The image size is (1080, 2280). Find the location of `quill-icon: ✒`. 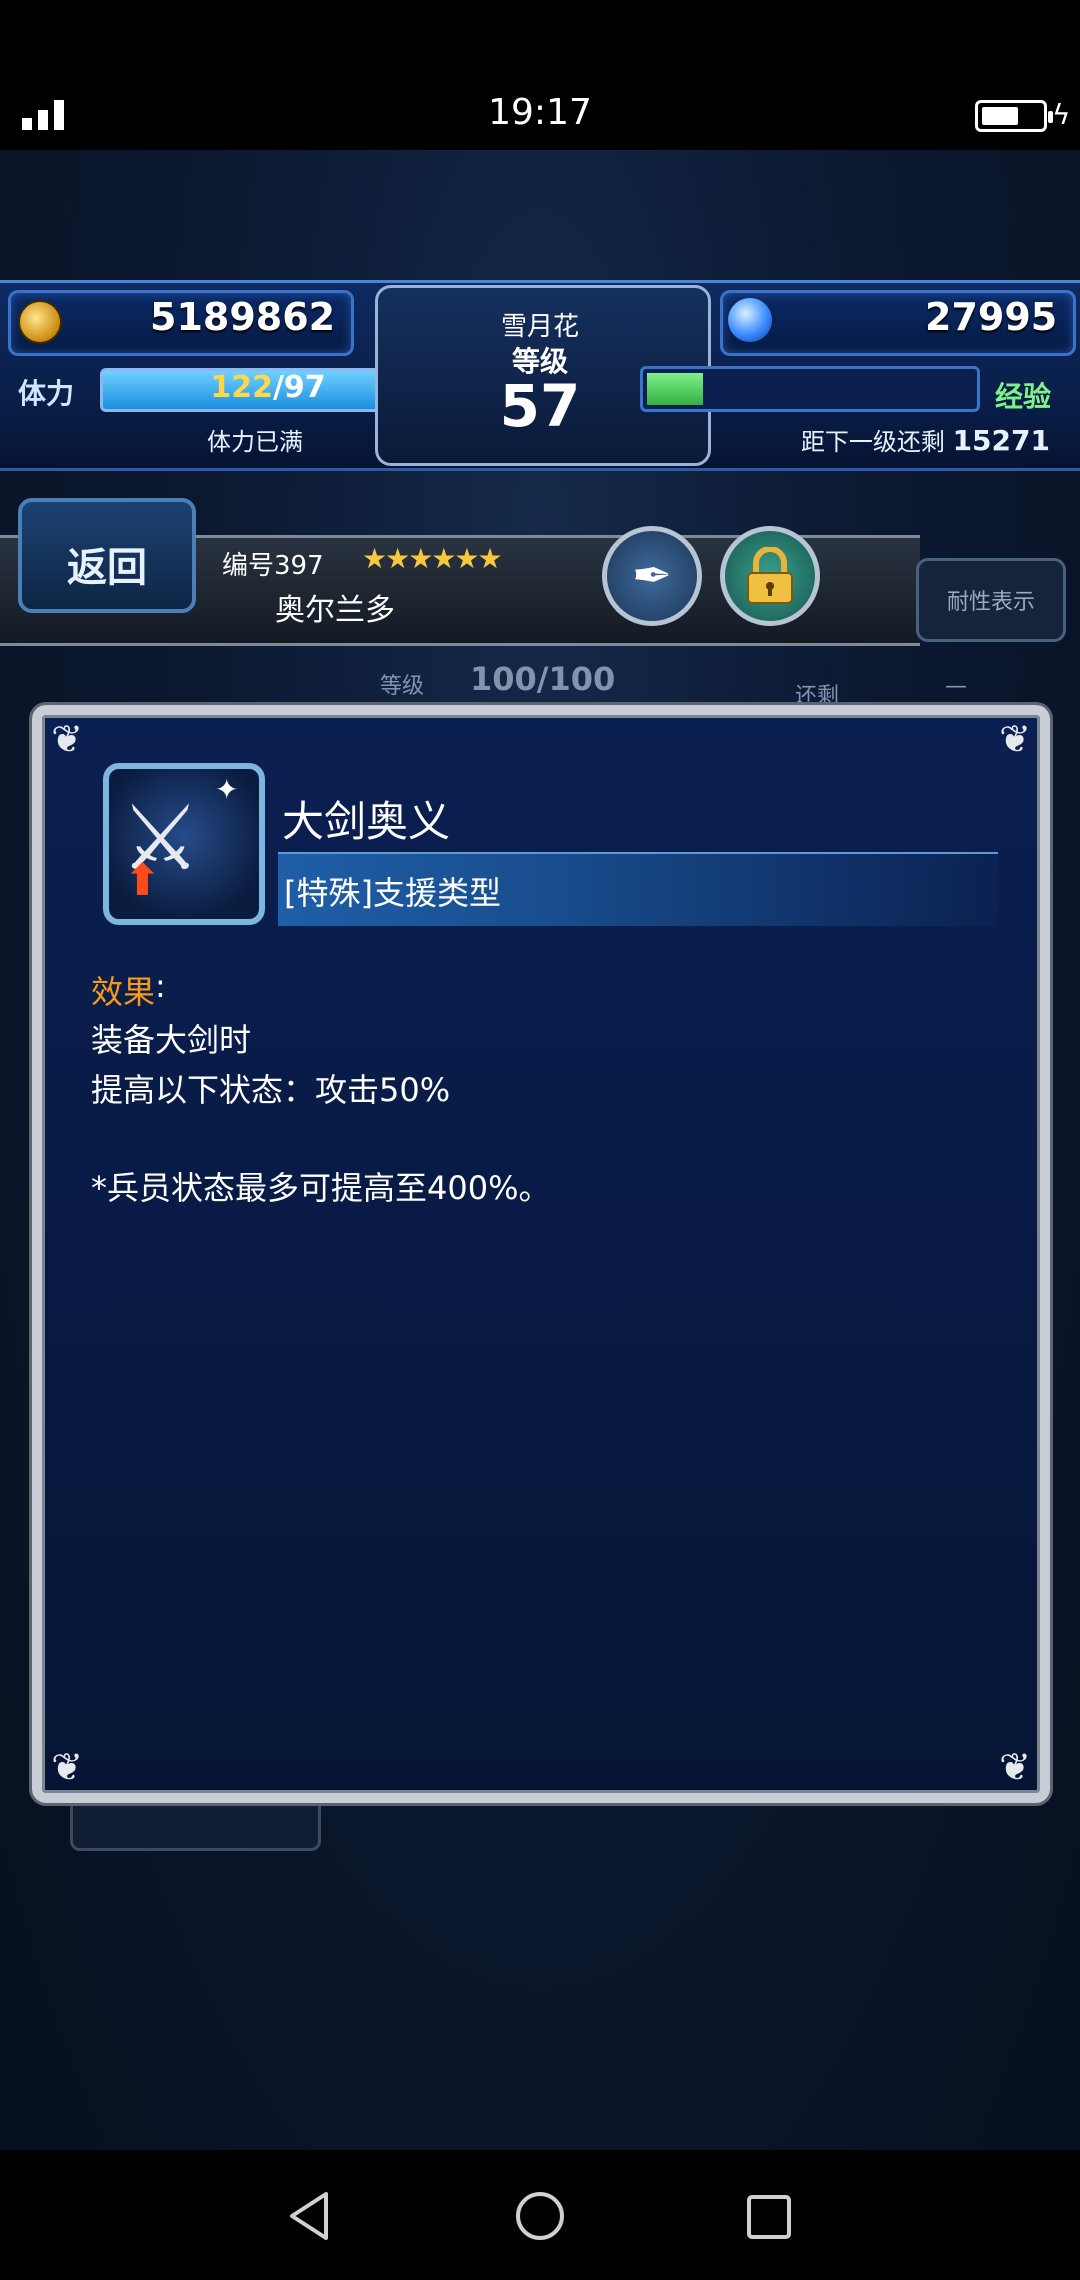

quill-icon: ✒ is located at coordinates (652, 576).